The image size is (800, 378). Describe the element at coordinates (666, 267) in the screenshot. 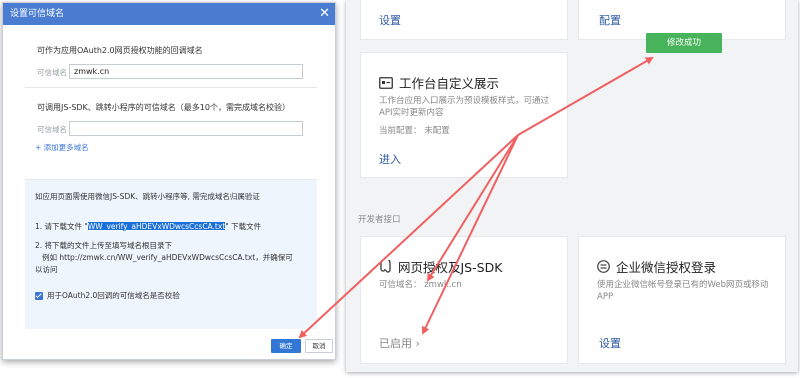

I see `ent-login-title: 企业微信授权登录` at that location.